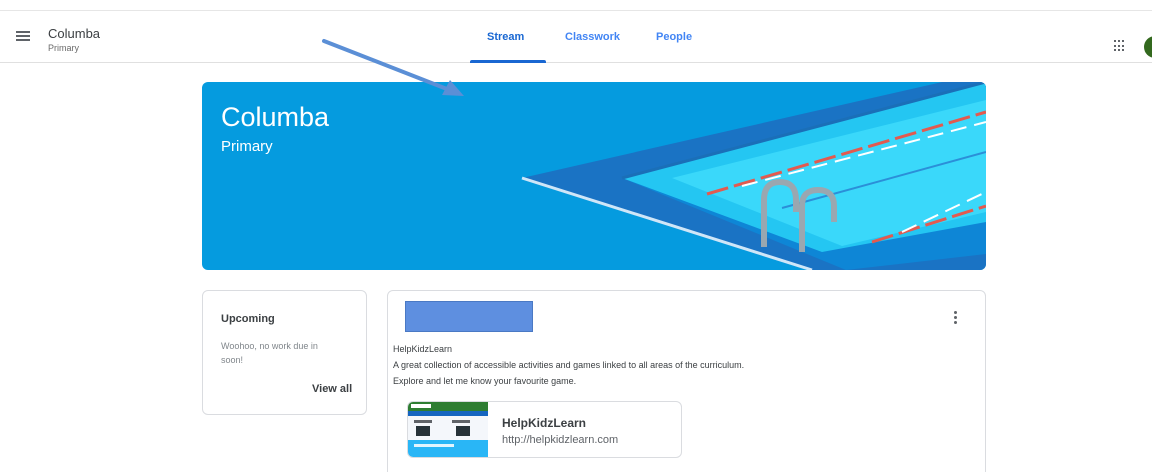 The image size is (1152, 472). What do you see at coordinates (1120, 46) in the screenshot?
I see `apps-grid-icon` at bounding box center [1120, 46].